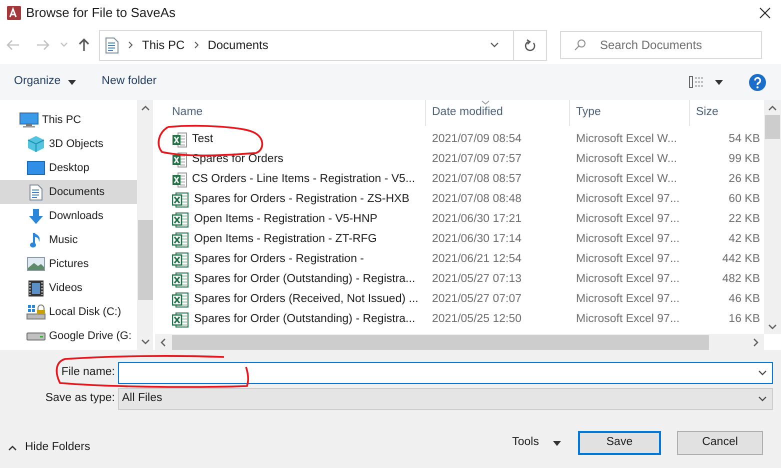  I want to click on sidebar-item: Downloads, so click(68, 216).